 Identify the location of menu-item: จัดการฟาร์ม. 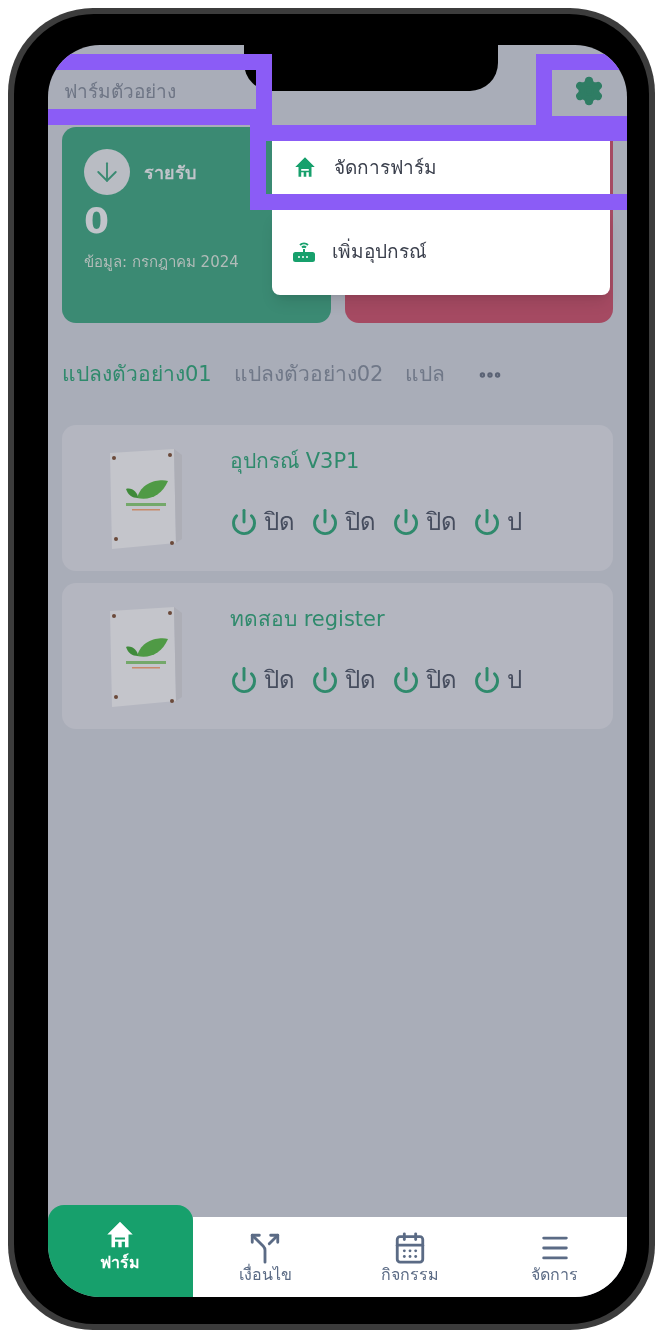
(441, 167).